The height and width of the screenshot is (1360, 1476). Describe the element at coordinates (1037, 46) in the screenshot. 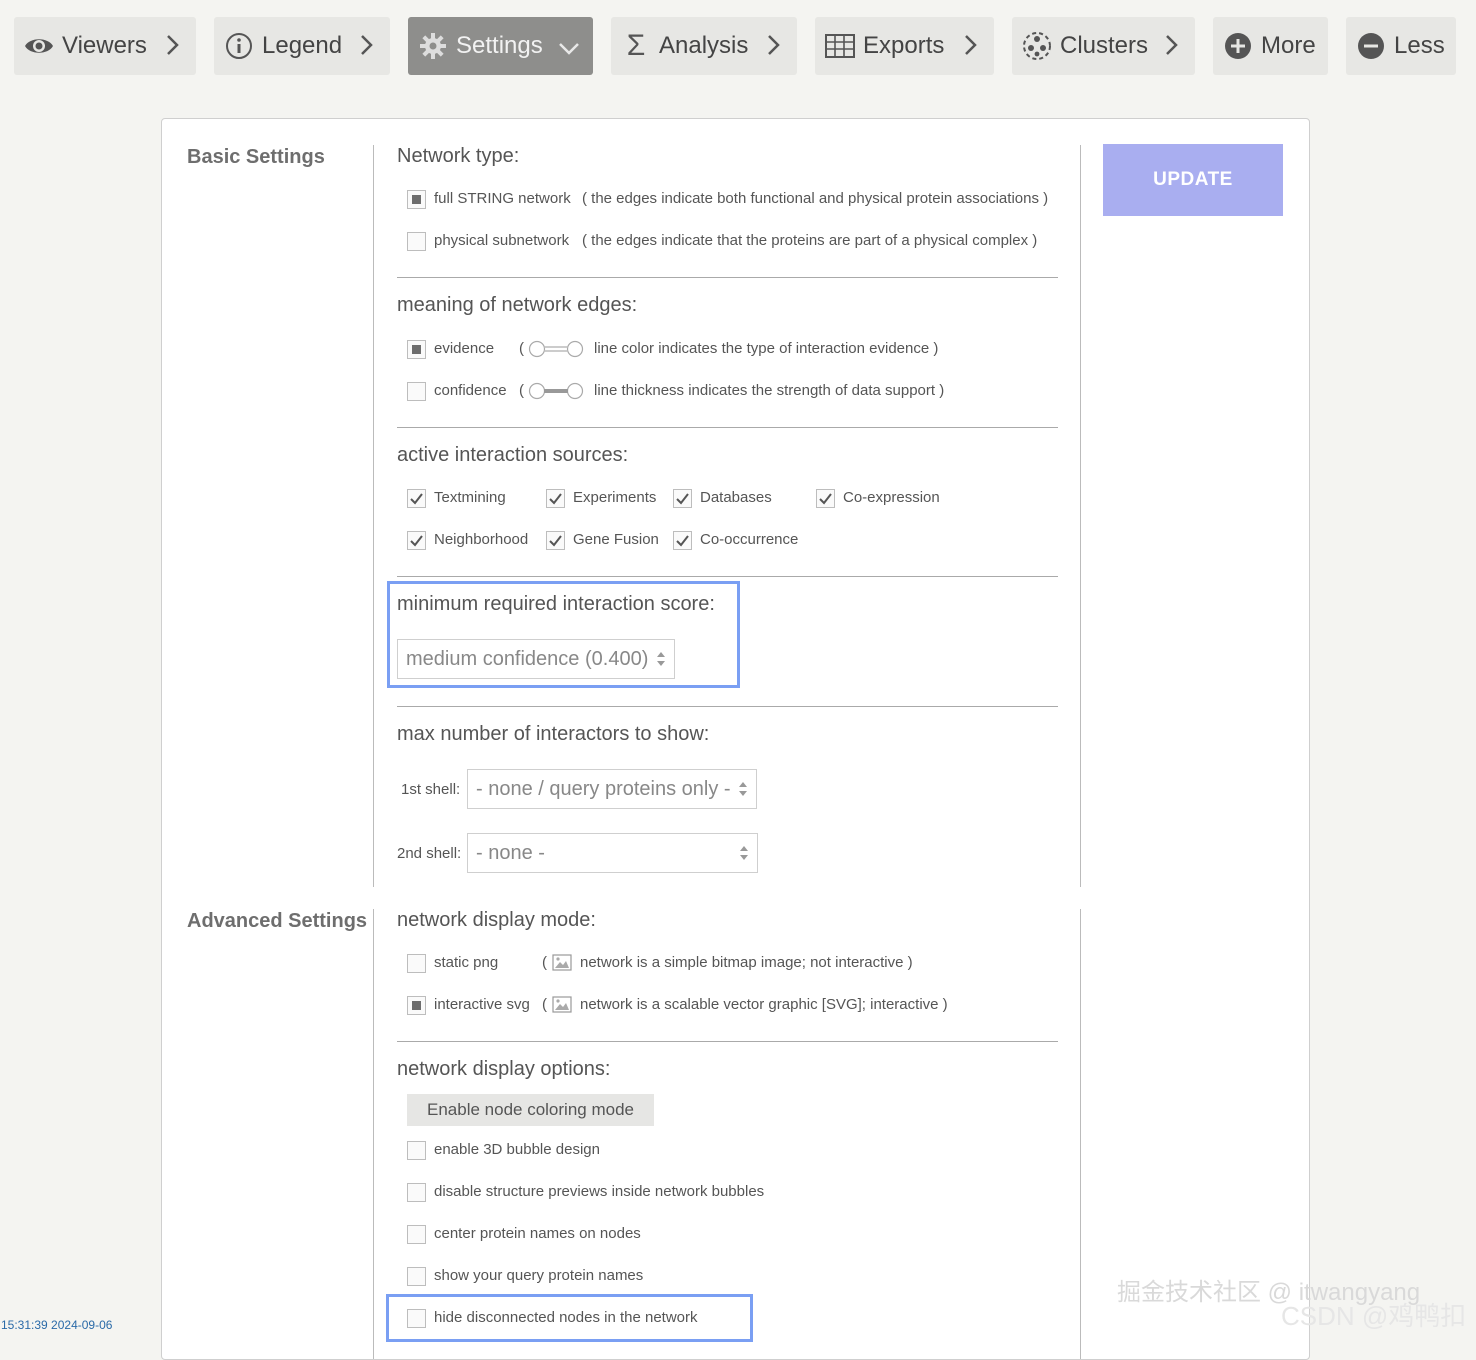

I see `clusters-icon` at that location.